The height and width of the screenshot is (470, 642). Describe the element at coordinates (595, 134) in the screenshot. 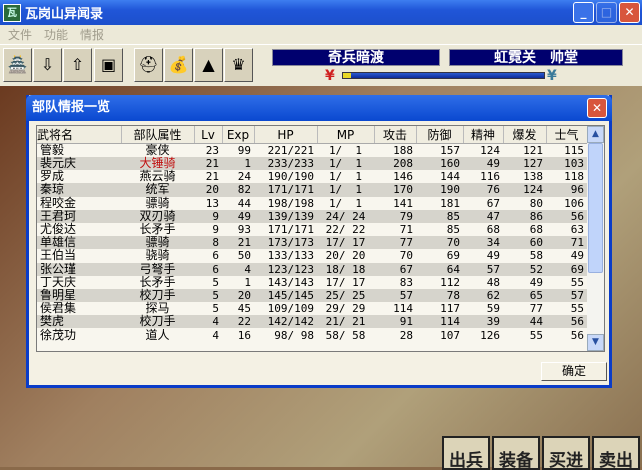

I see `scroll-up-button: ▲` at that location.